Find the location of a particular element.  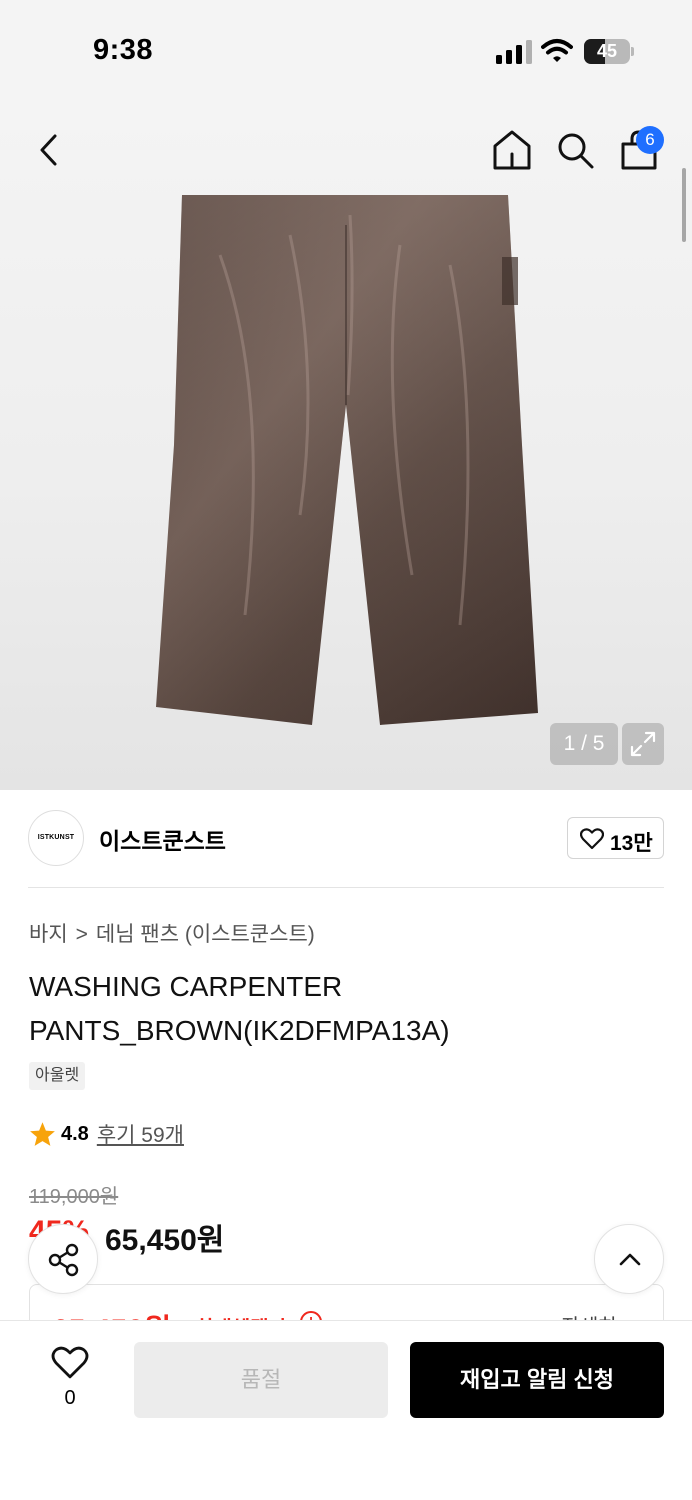

rating-row: 4.8 후기 59개 is located at coordinates (106, 1134).